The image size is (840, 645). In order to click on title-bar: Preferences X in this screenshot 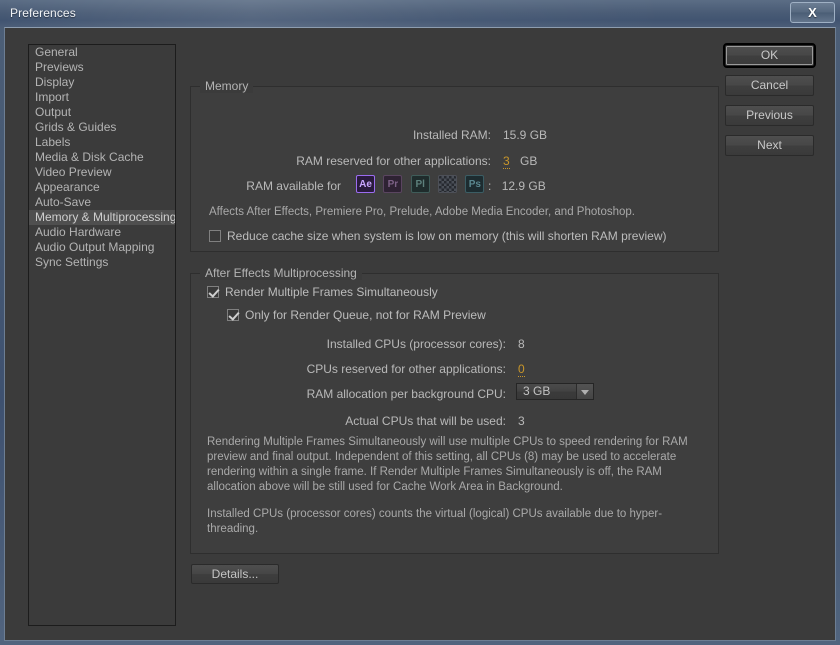, I will do `click(420, 13)`.